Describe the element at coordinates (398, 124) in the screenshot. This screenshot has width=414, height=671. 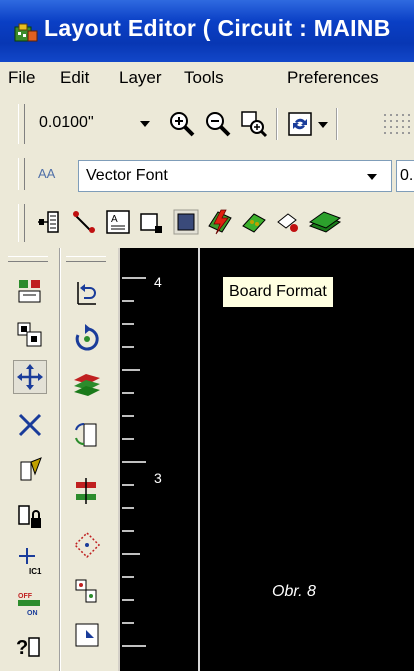
I see `grid-icon` at that location.